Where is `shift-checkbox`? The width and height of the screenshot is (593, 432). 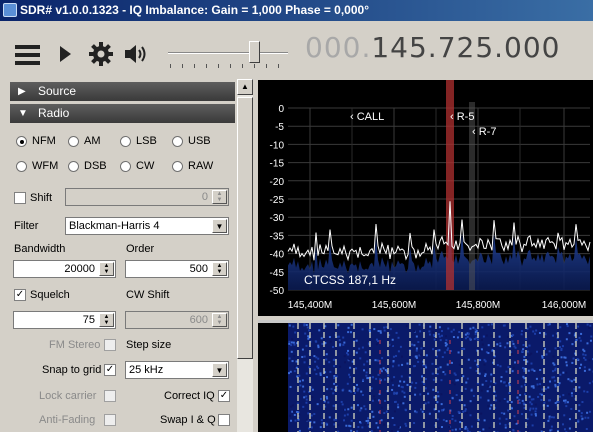
shift-checkbox is located at coordinates (20, 198).